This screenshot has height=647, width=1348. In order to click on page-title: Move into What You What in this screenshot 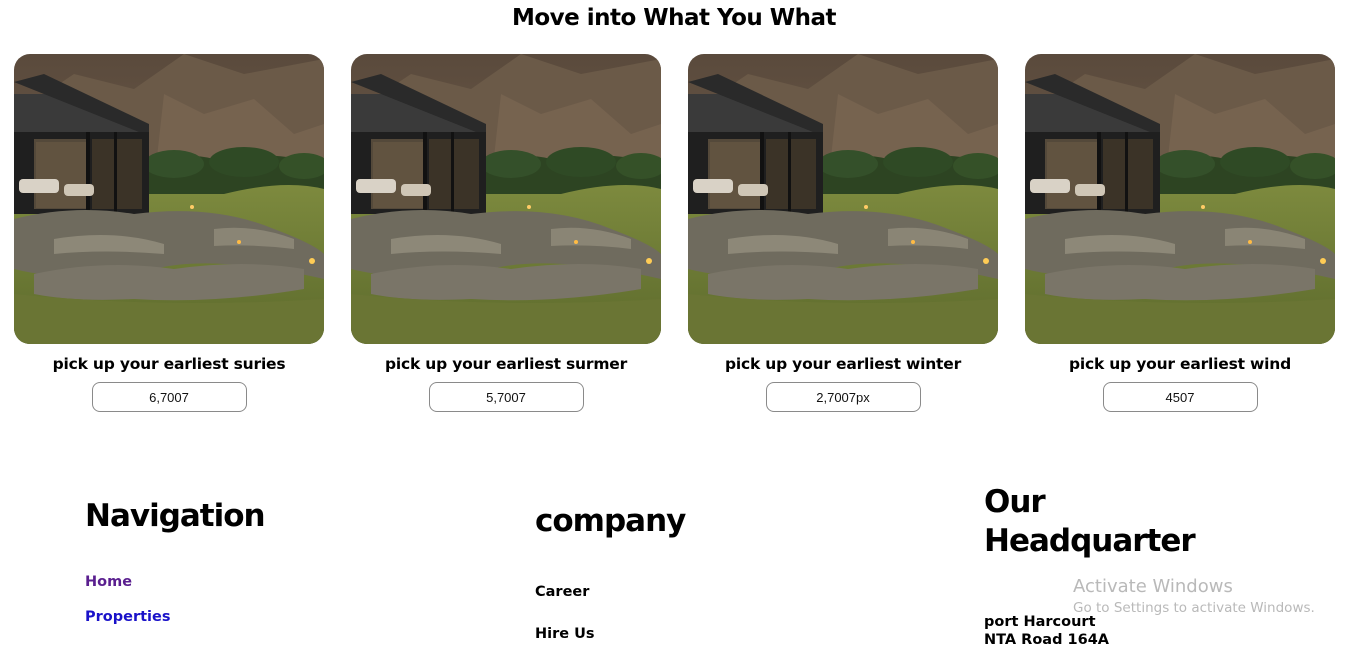, I will do `click(674, 18)`.